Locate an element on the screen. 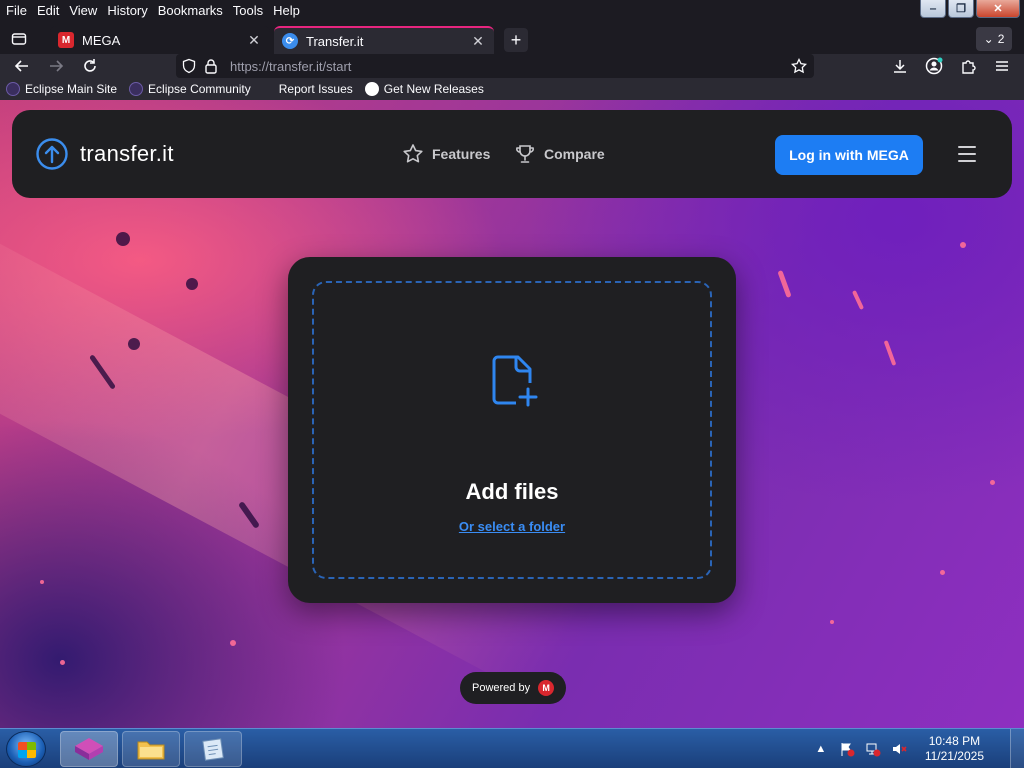 The width and height of the screenshot is (1024, 768). navigation-bar: https://transfer.it/start is located at coordinates (512, 66).